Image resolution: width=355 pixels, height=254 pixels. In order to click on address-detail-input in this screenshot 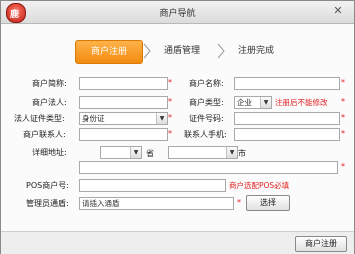, I will do `click(208, 167)`.